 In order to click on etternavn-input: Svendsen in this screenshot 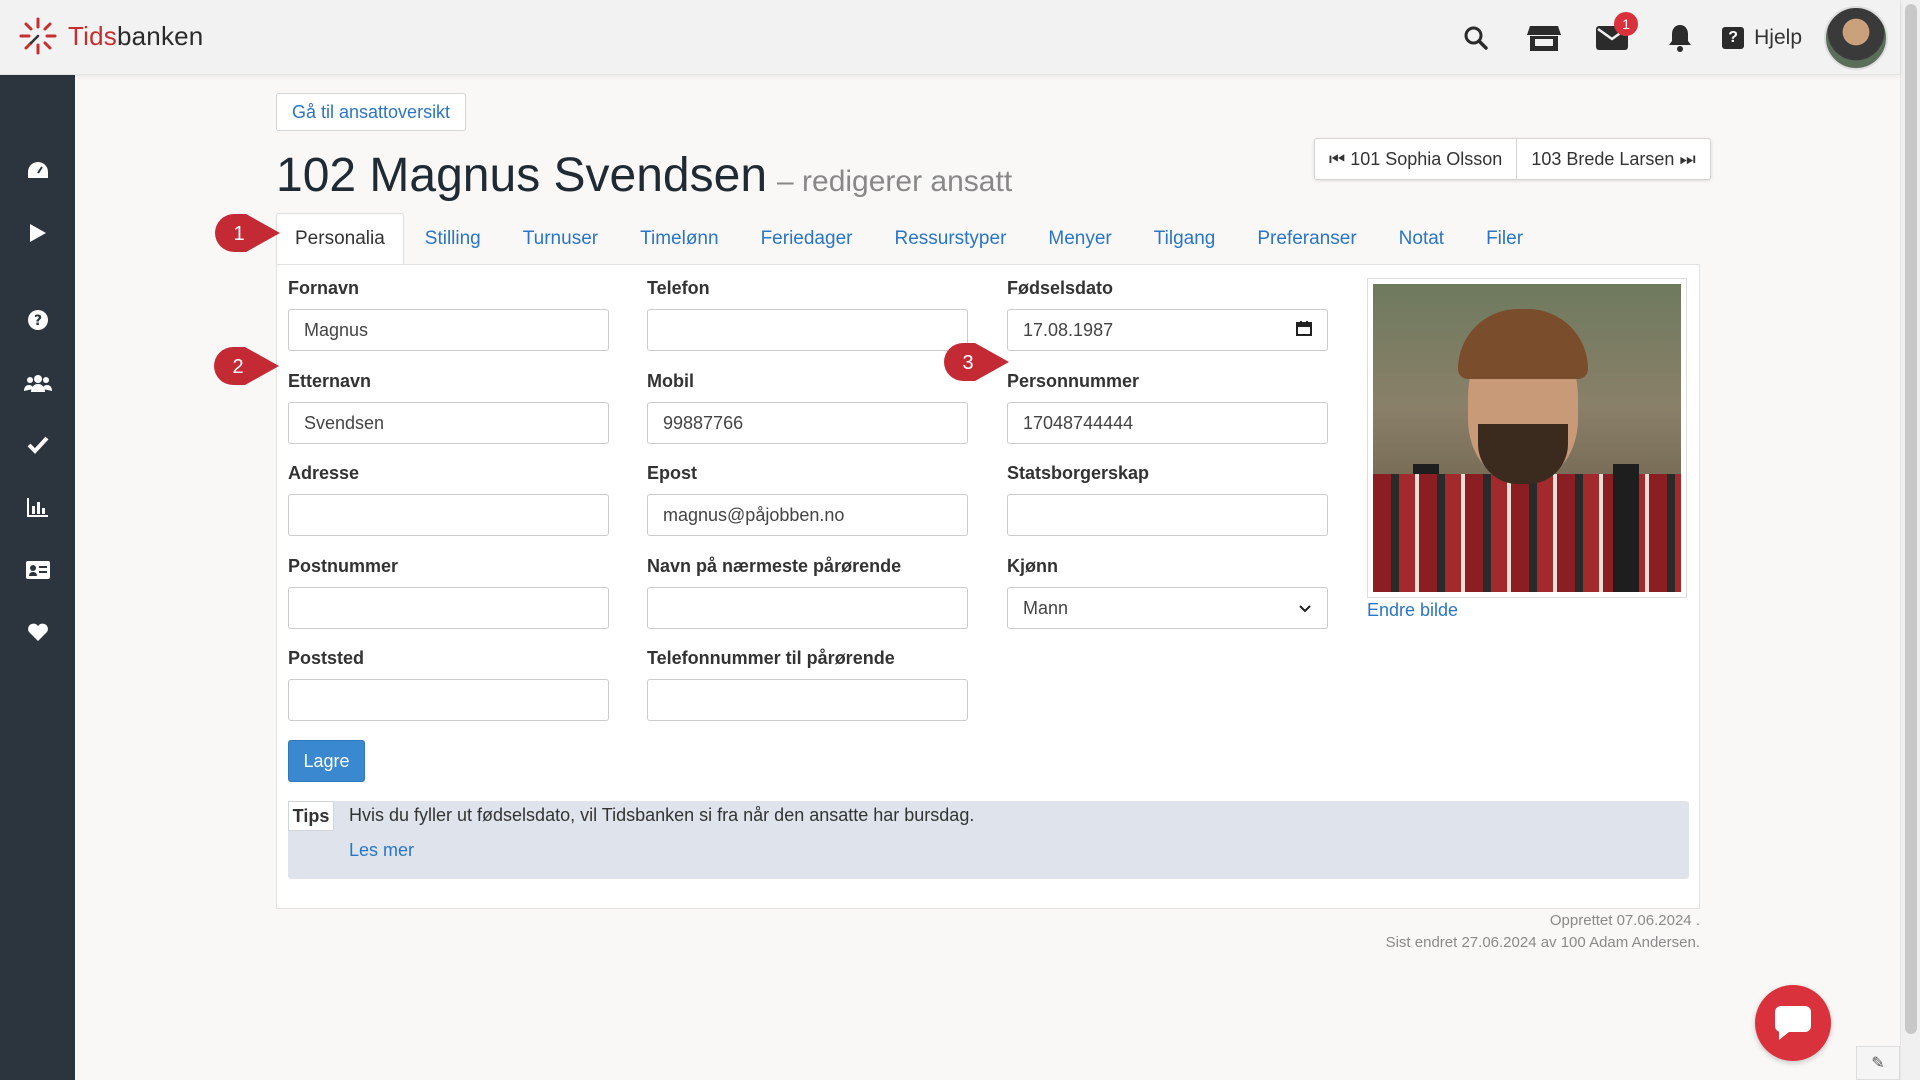, I will do `click(448, 423)`.